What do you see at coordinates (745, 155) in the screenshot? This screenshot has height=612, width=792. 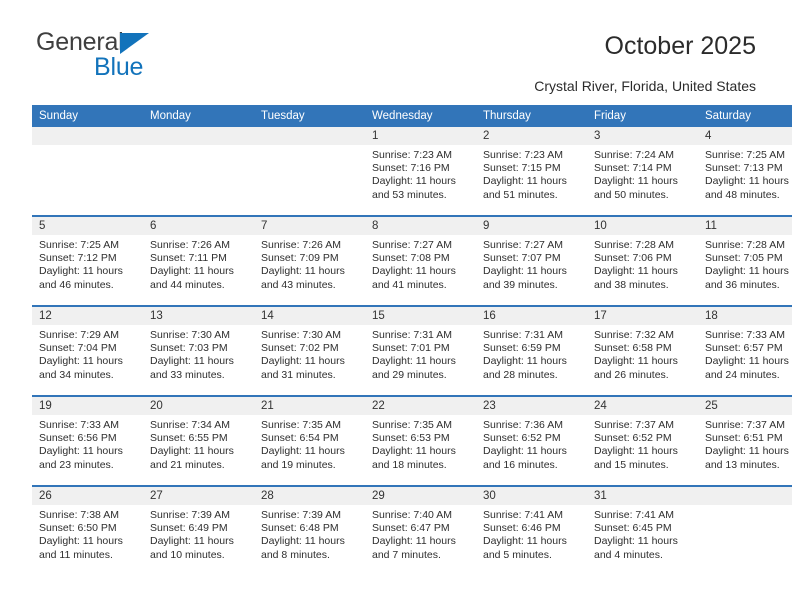 I see `sunrise-text: Sunrise: 7:25 AM` at bounding box center [745, 155].